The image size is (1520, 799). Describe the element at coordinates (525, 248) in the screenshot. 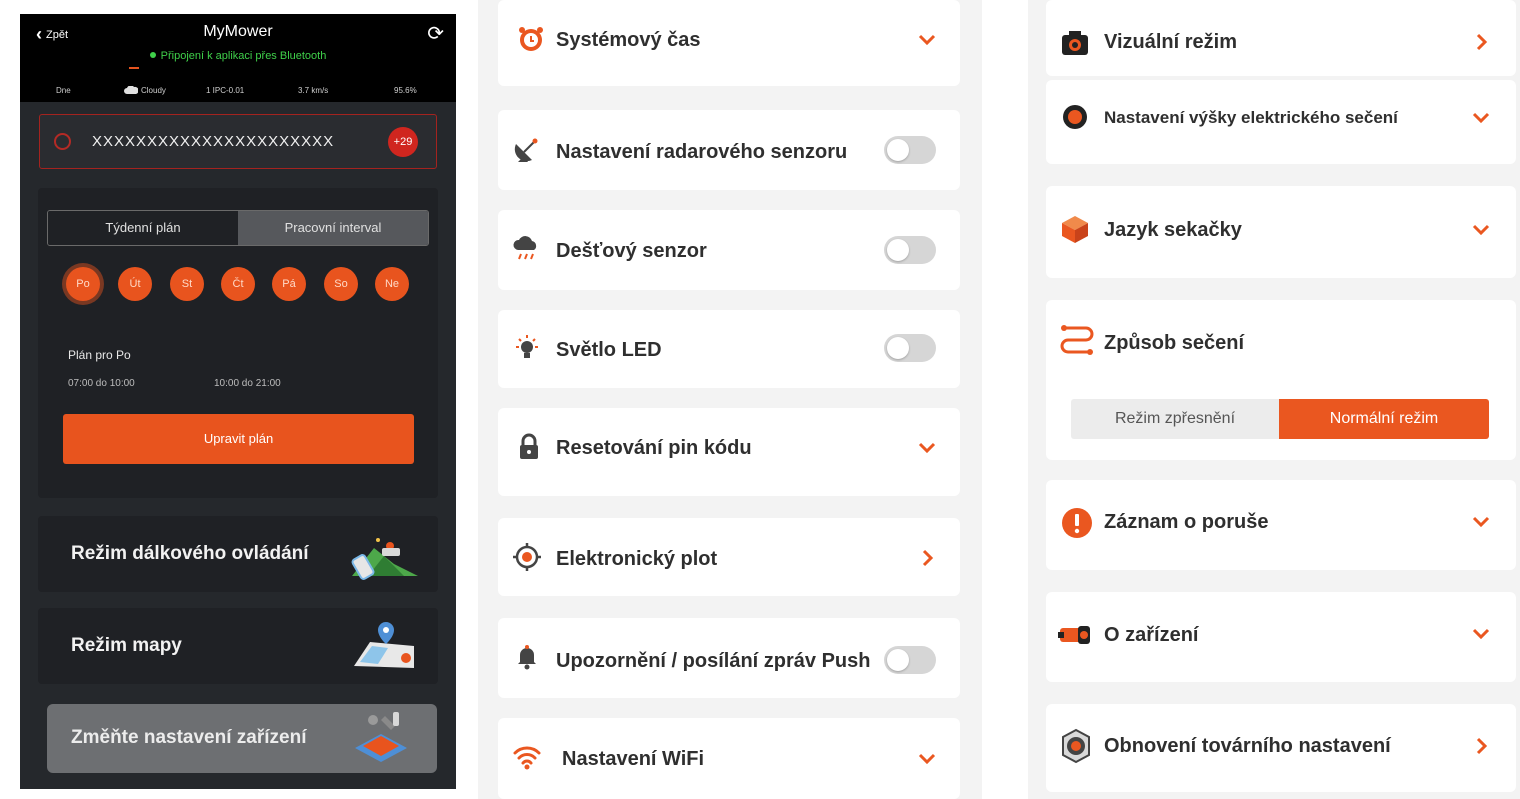

I see `rain-cloud-icon` at that location.